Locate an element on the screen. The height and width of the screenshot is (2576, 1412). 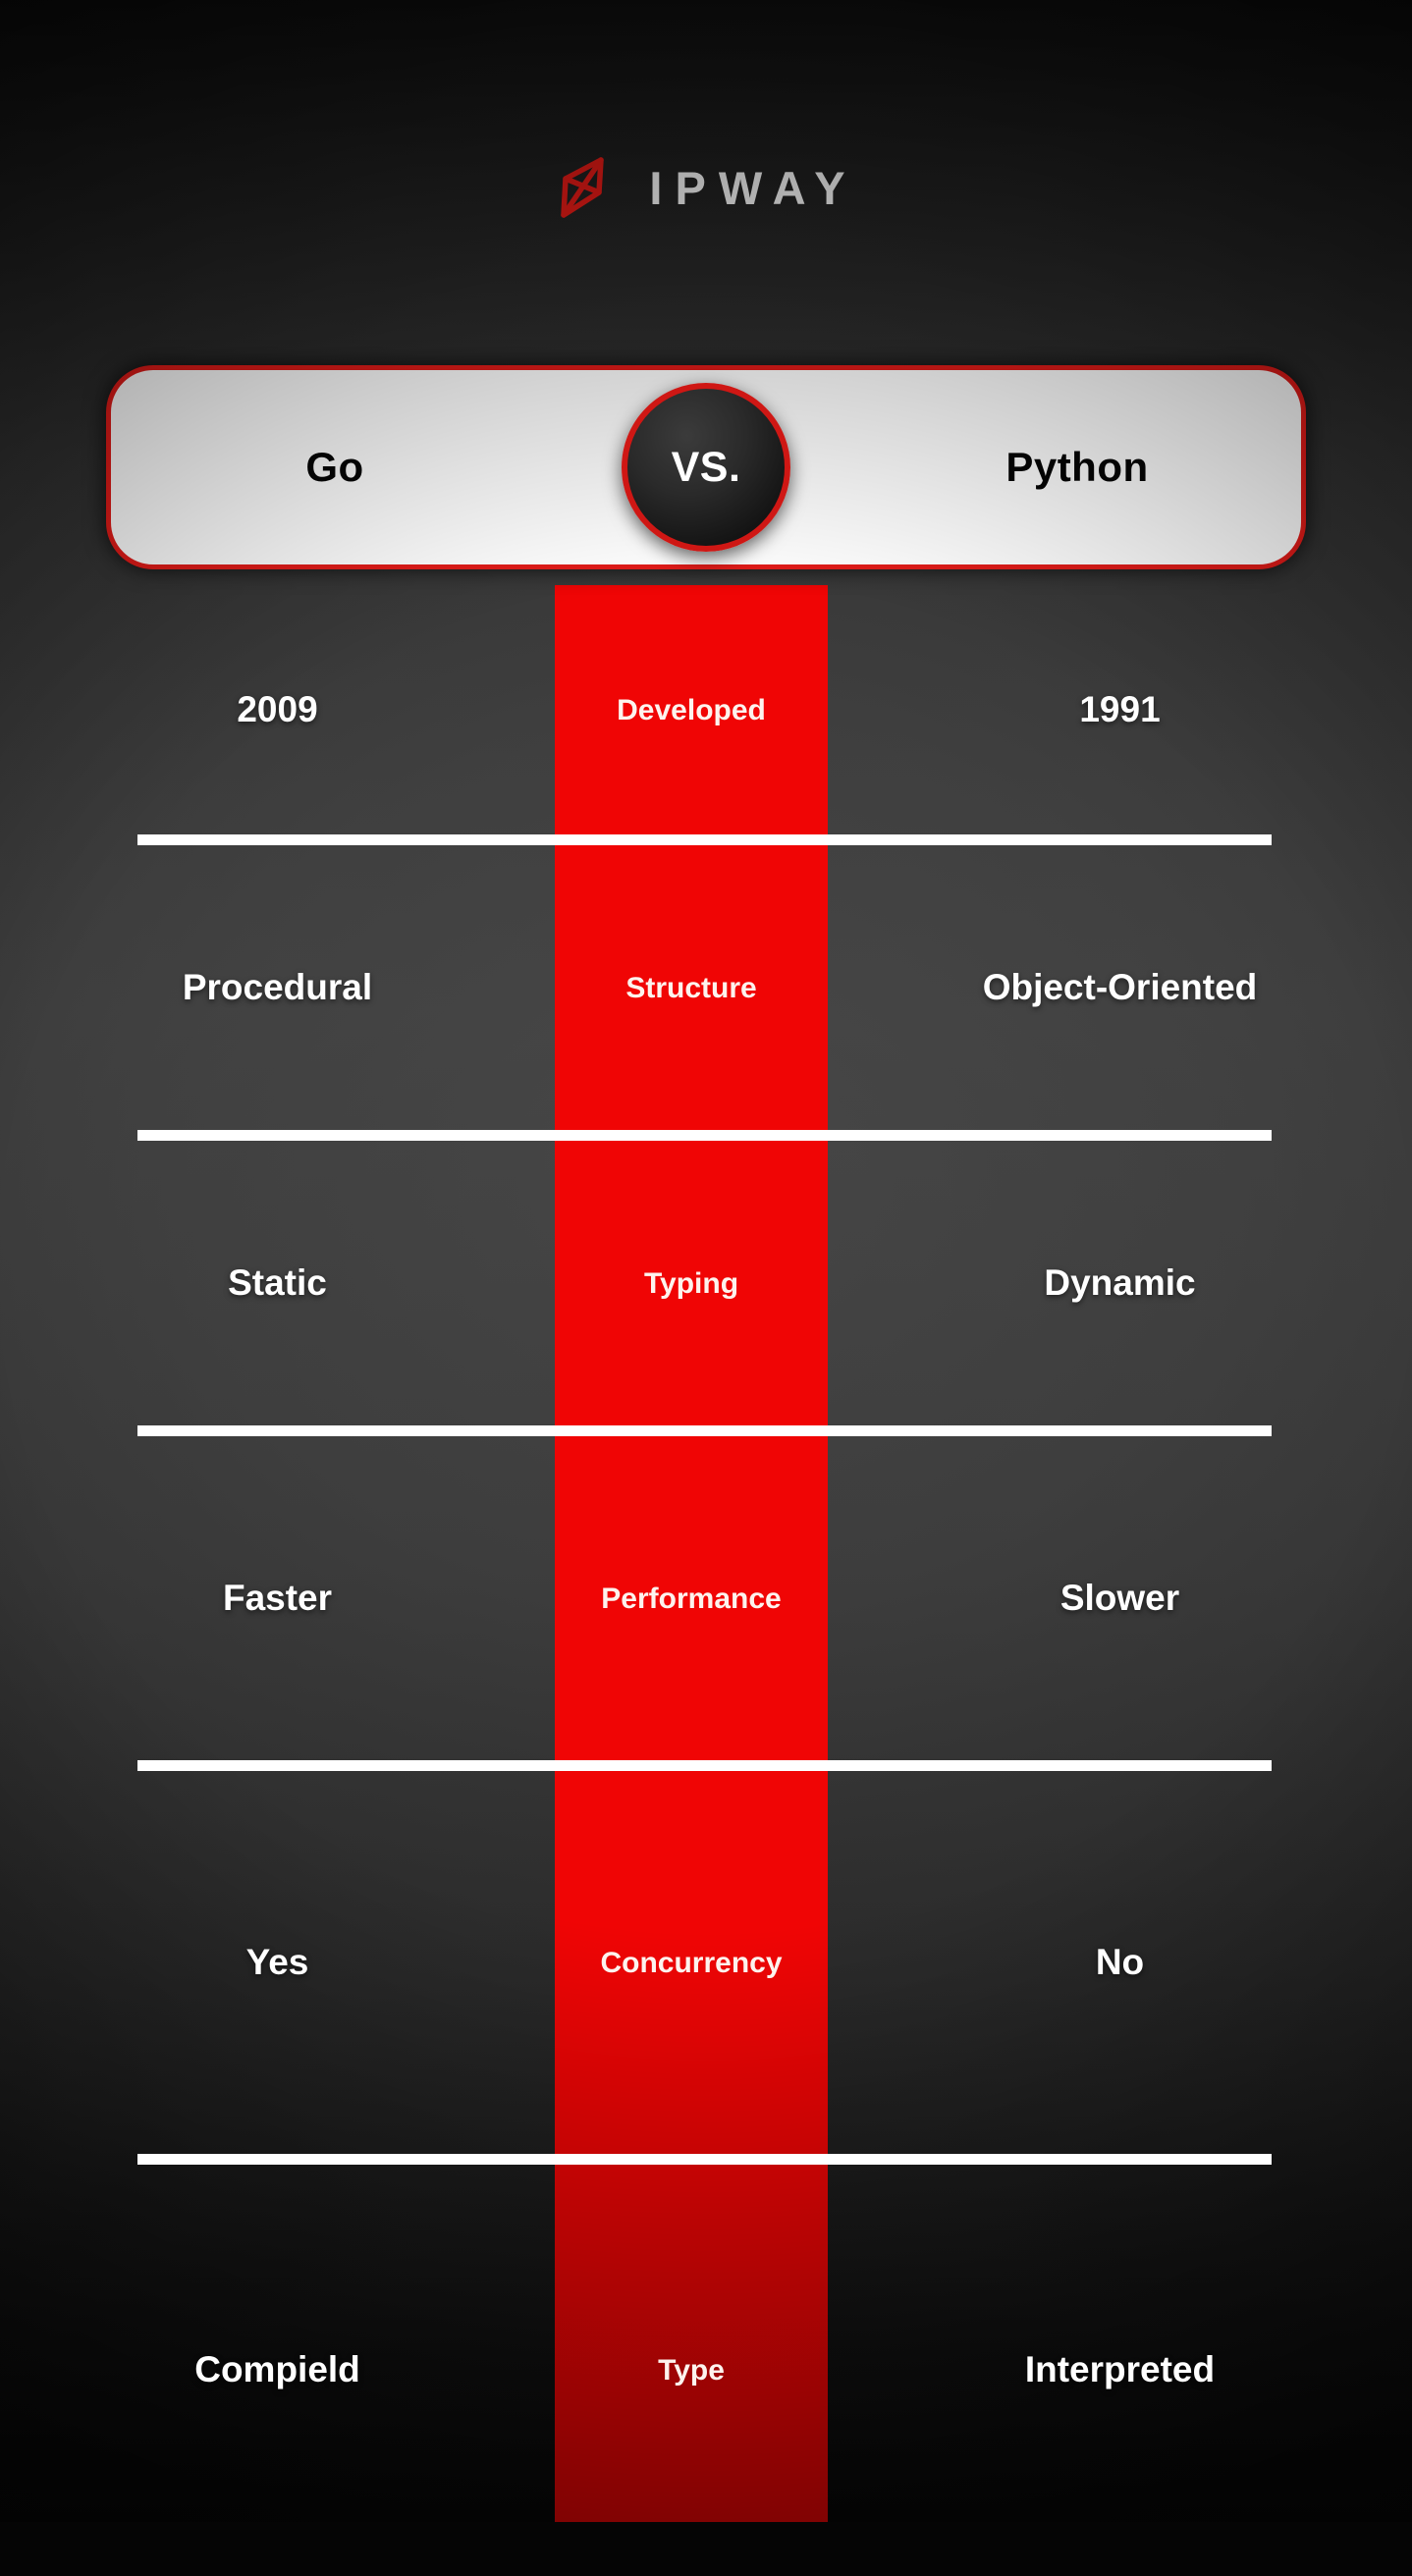
row-right-value: Object-Oriented is located at coordinates (1120, 986).